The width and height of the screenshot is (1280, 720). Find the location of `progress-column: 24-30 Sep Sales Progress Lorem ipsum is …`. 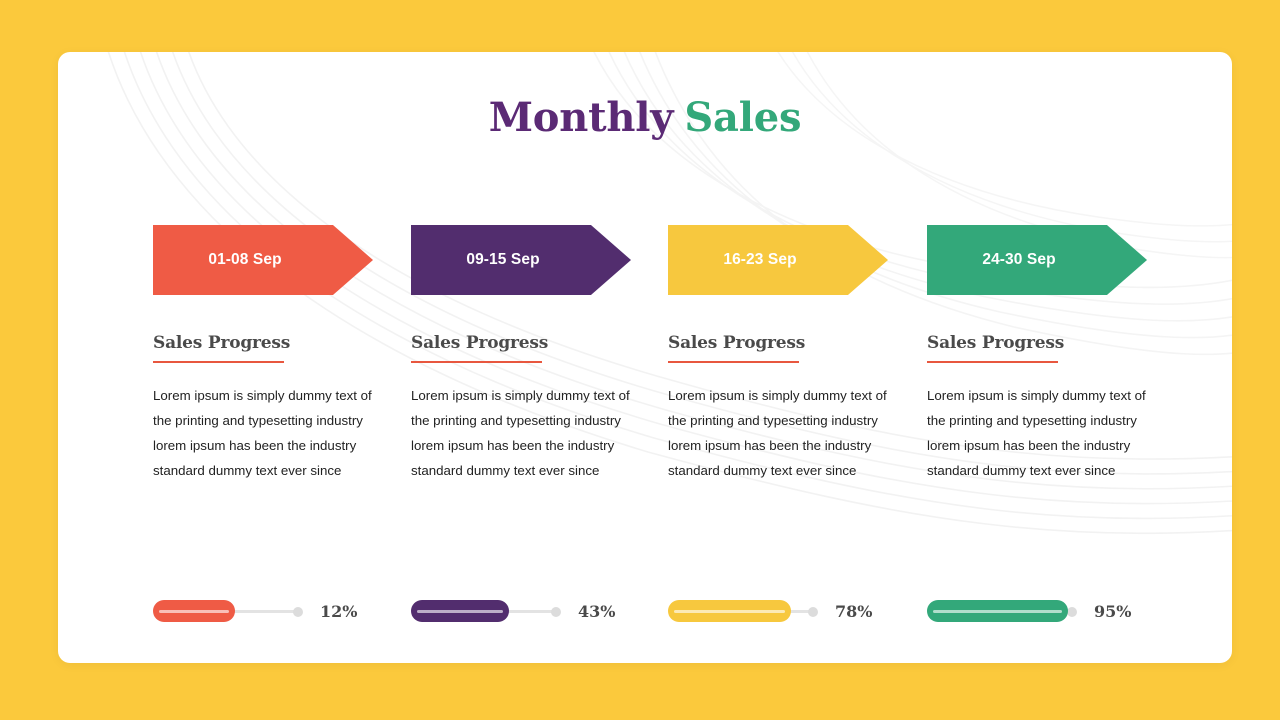

progress-column: 24-30 Sep Sales Progress Lorem ipsum is … is located at coordinates (1056, 423).